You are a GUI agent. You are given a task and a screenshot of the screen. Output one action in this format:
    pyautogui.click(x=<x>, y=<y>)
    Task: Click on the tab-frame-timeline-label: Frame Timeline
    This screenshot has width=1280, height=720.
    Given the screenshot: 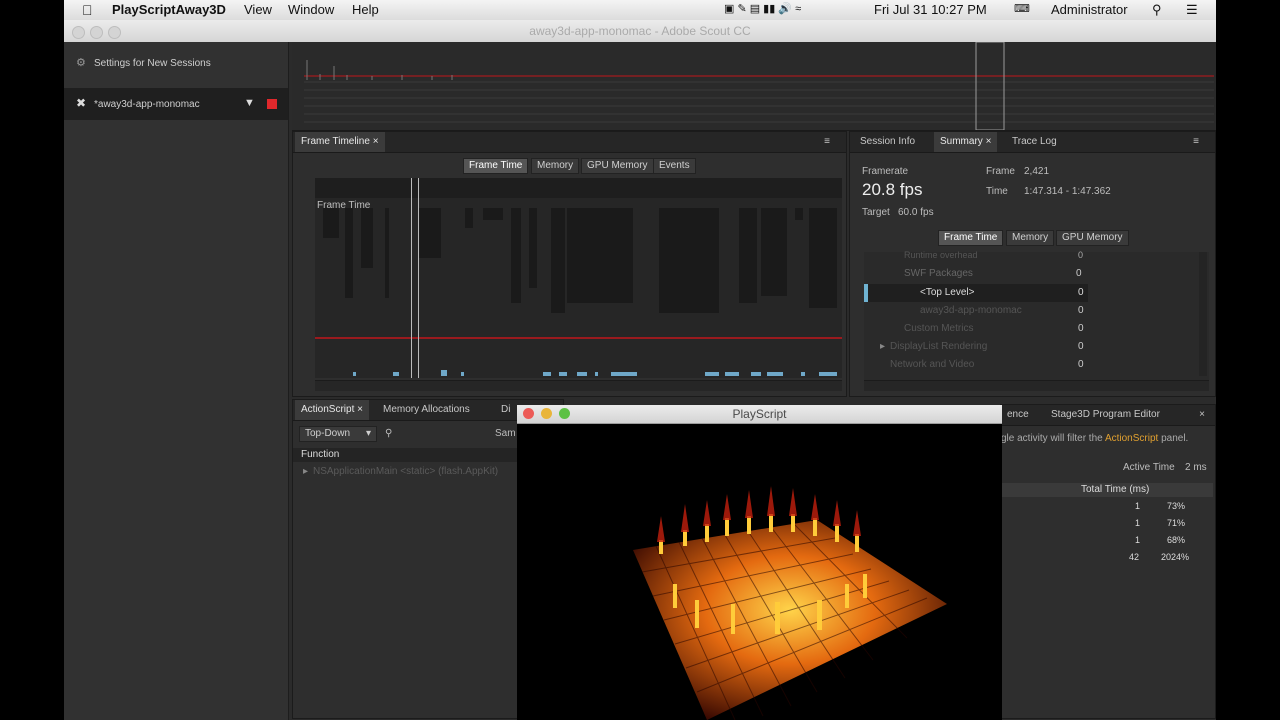 What is the action you would take?
    pyautogui.click(x=335, y=141)
    